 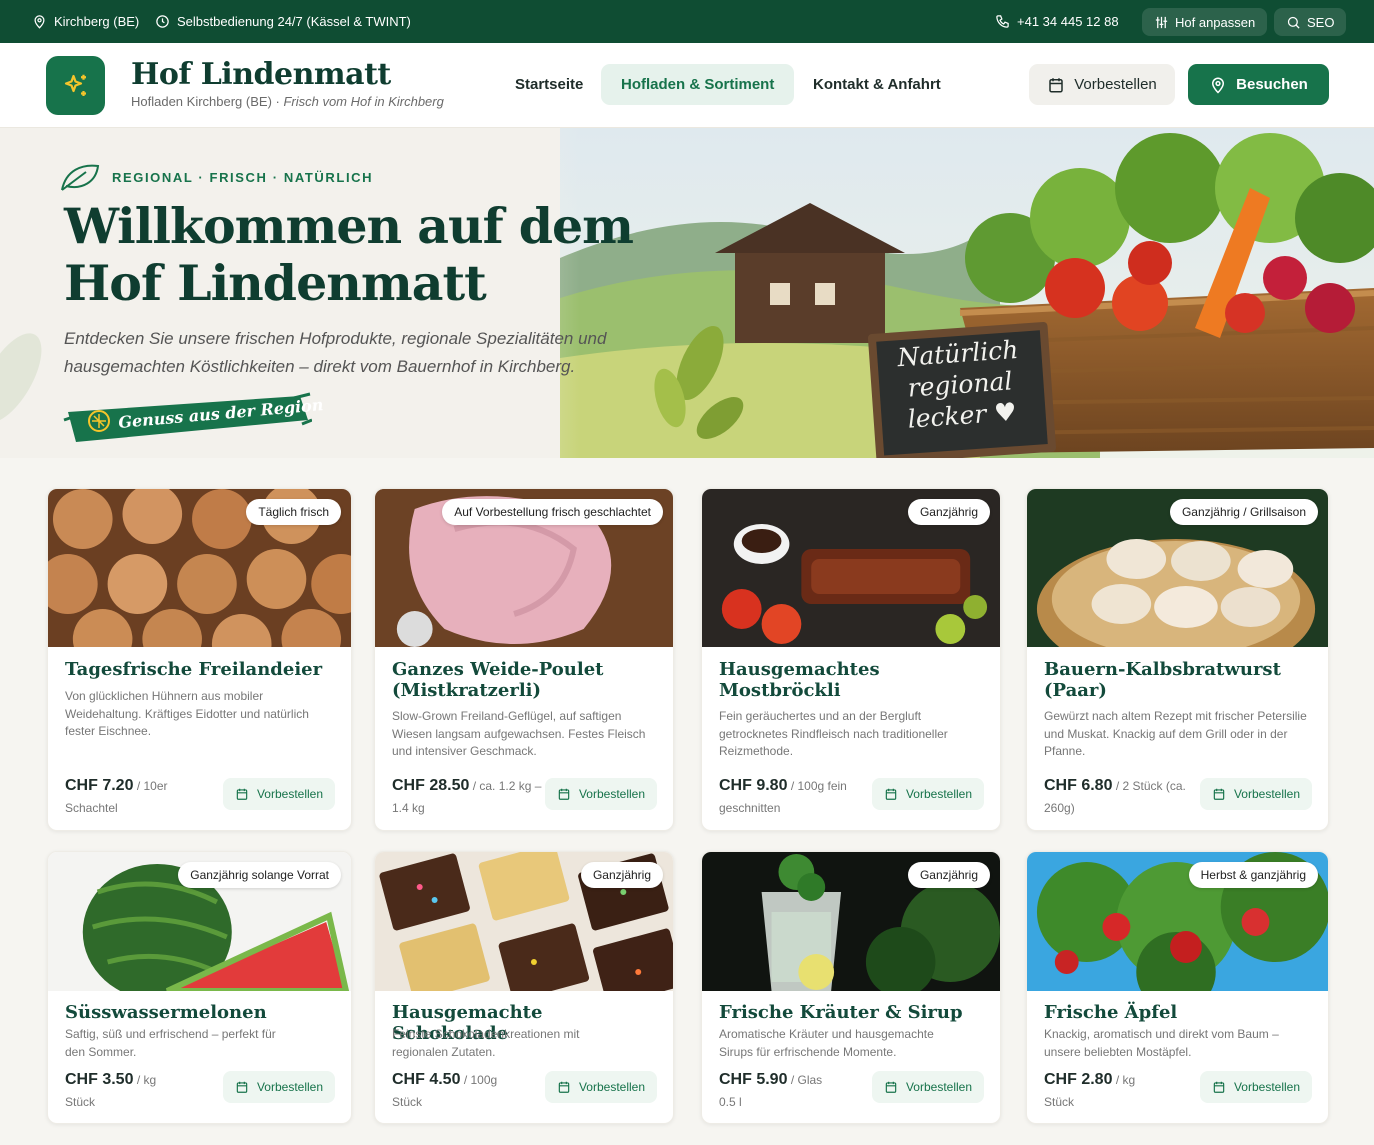 What do you see at coordinates (261, 74) in the screenshot?
I see `brand-title: Hof Lindenmatt` at bounding box center [261, 74].